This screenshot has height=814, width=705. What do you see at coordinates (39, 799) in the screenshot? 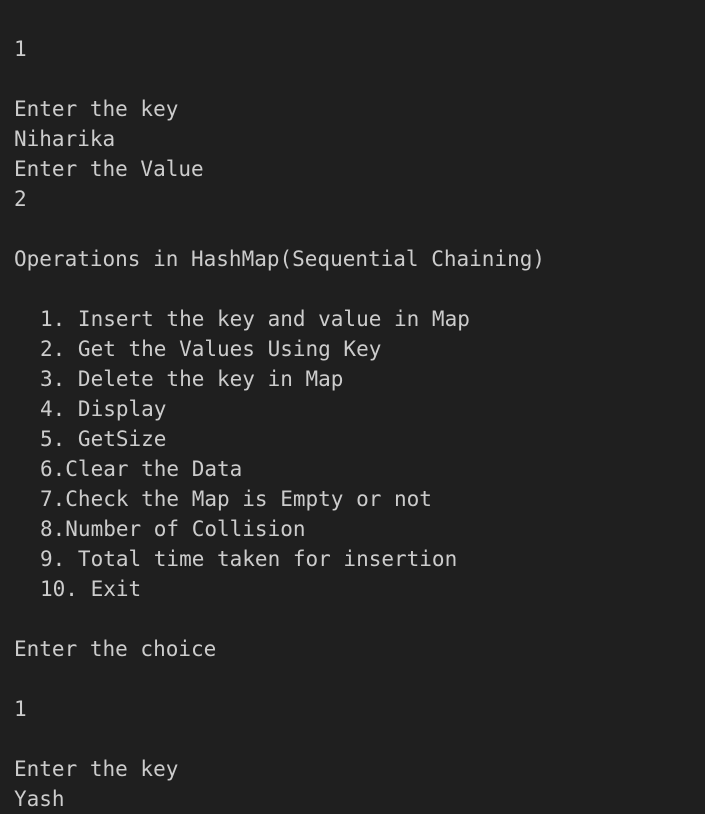
I see `key-input-line: Yash` at bounding box center [39, 799].